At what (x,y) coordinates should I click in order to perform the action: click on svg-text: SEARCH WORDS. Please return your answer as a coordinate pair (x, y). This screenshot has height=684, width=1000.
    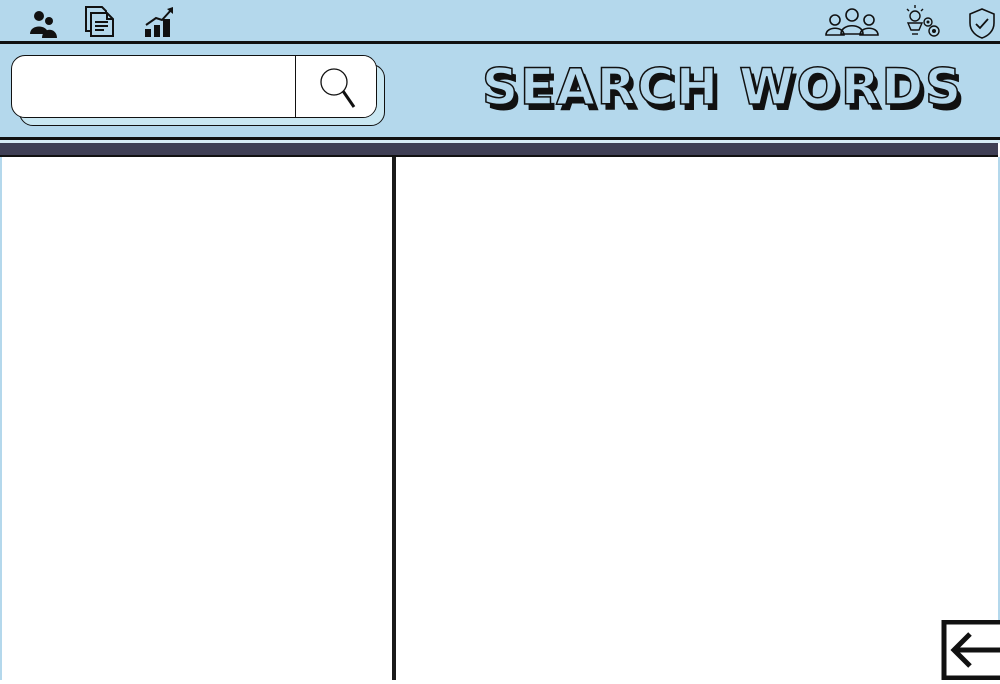
    Looking at the image, I should click on (722, 87).